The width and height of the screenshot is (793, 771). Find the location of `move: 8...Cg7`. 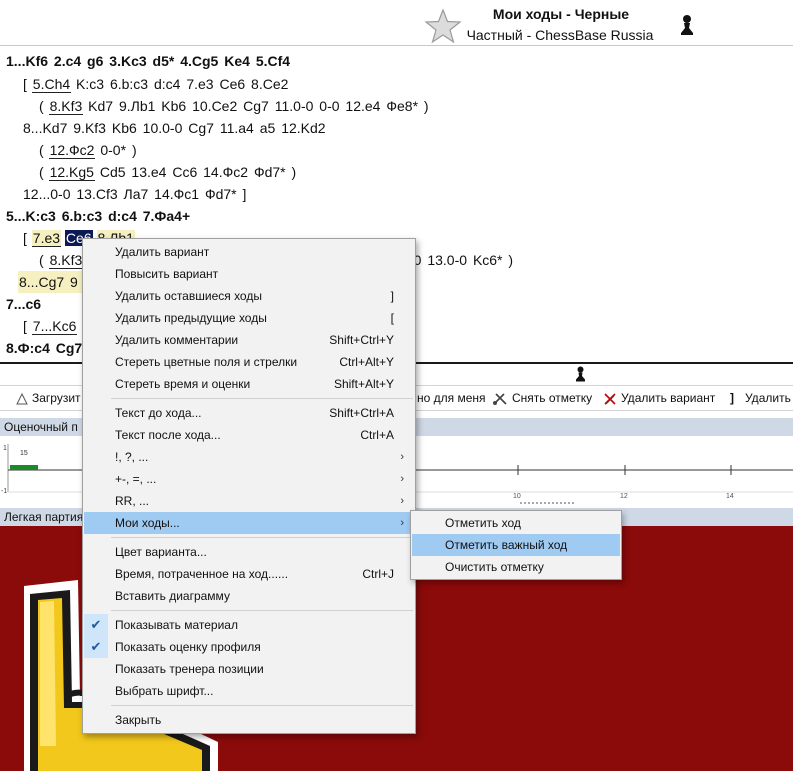

move: 8...Cg7 is located at coordinates (41, 282).